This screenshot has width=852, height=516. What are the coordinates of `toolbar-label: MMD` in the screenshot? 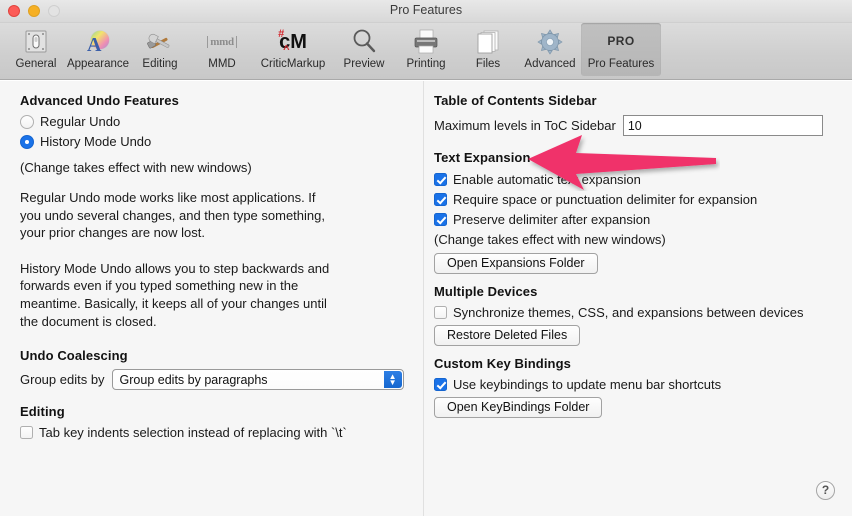 It's located at (222, 64).